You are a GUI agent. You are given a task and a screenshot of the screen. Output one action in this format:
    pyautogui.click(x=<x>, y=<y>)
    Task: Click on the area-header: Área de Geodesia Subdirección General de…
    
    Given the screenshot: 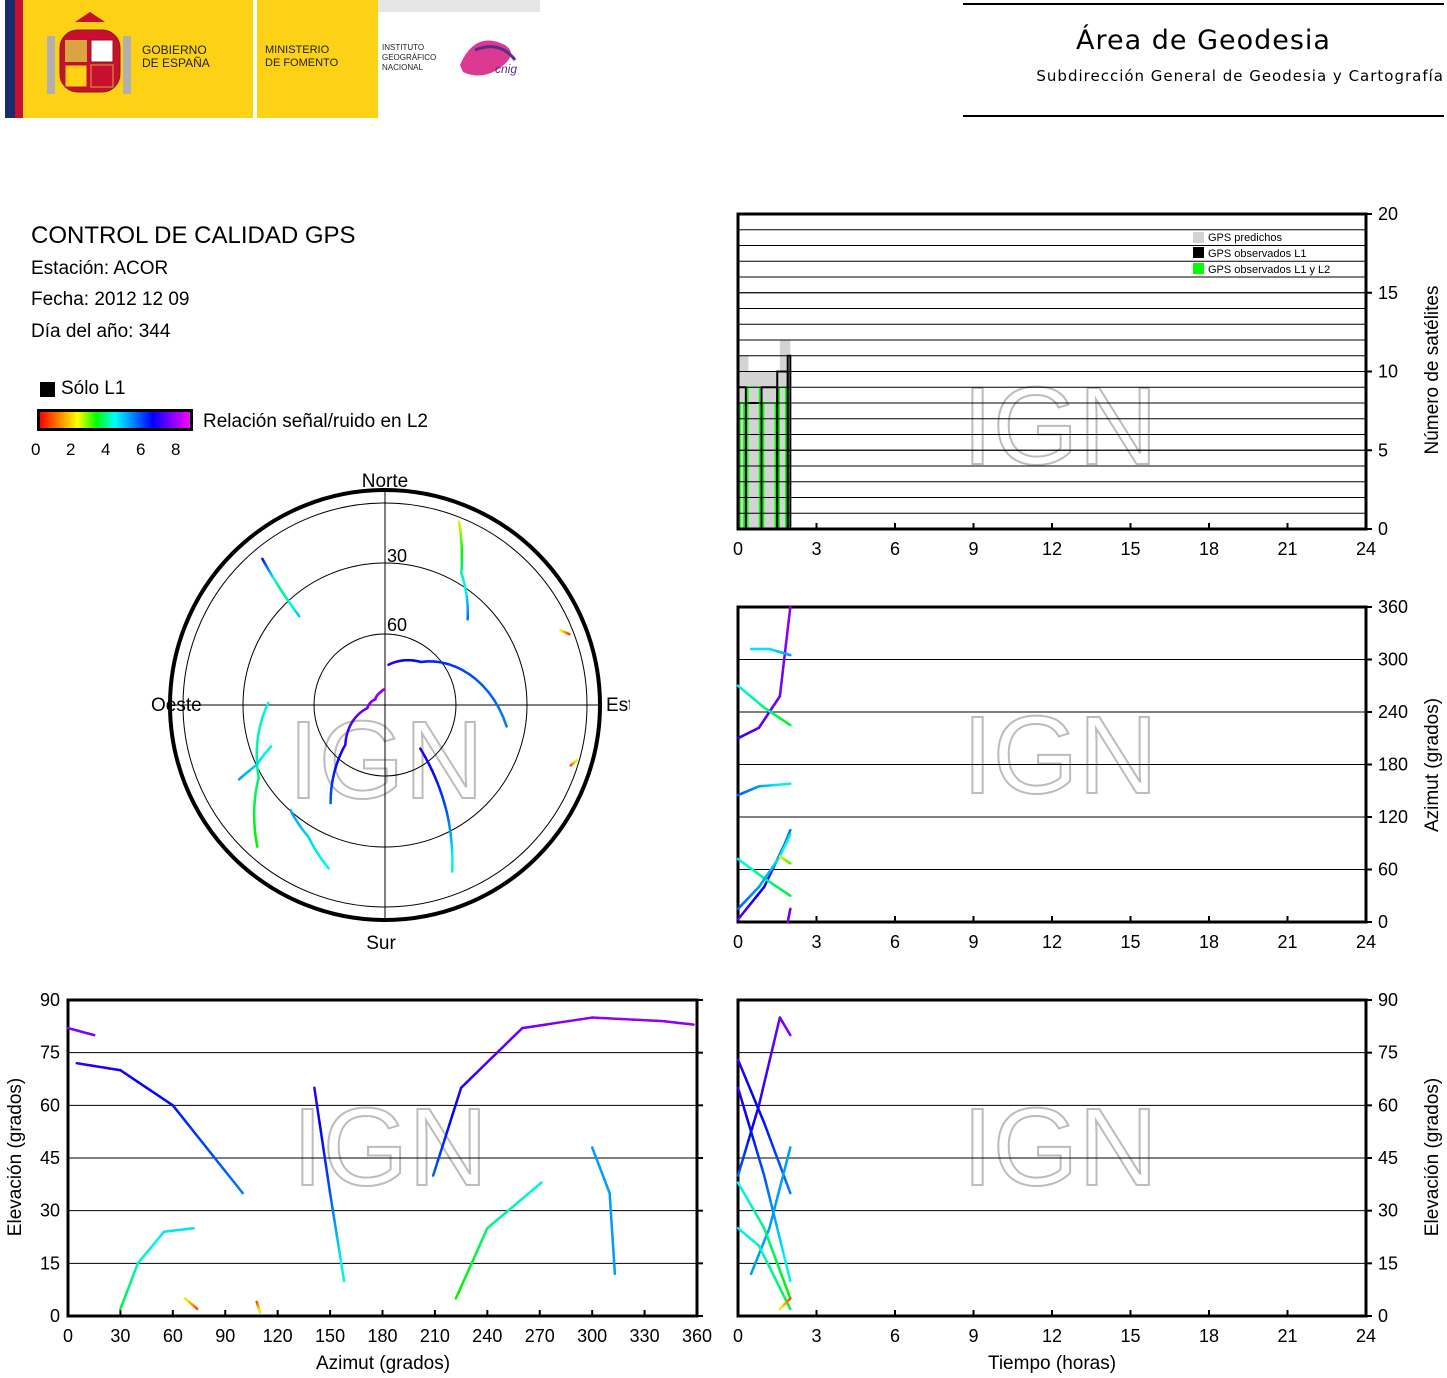 What is the action you would take?
    pyautogui.click(x=1203, y=60)
    